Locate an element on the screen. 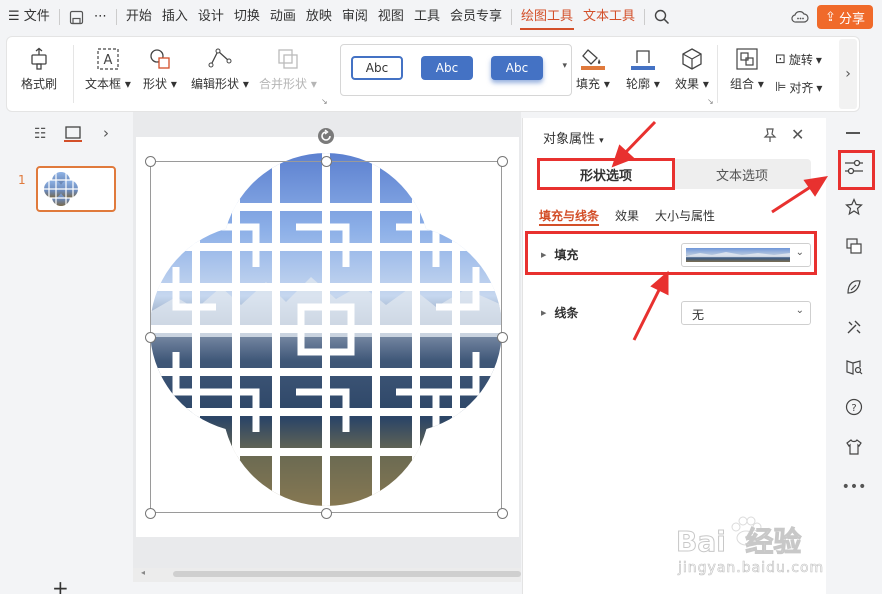 The image size is (882, 594). format-painter-icon is located at coordinates (39, 58).